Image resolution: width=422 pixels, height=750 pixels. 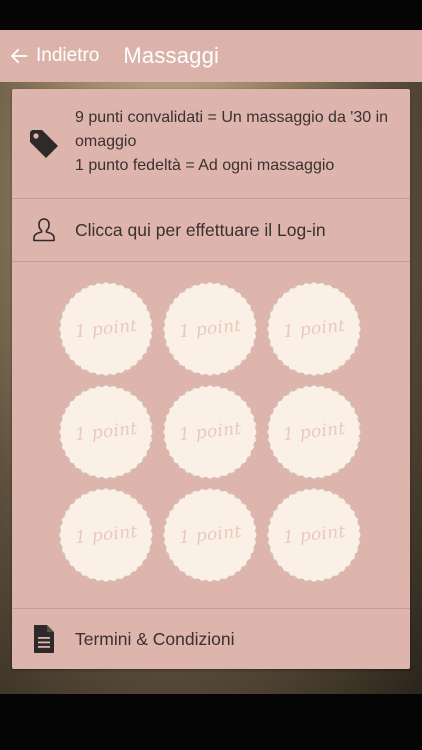 What do you see at coordinates (211, 722) in the screenshot?
I see `navigation-bar` at bounding box center [211, 722].